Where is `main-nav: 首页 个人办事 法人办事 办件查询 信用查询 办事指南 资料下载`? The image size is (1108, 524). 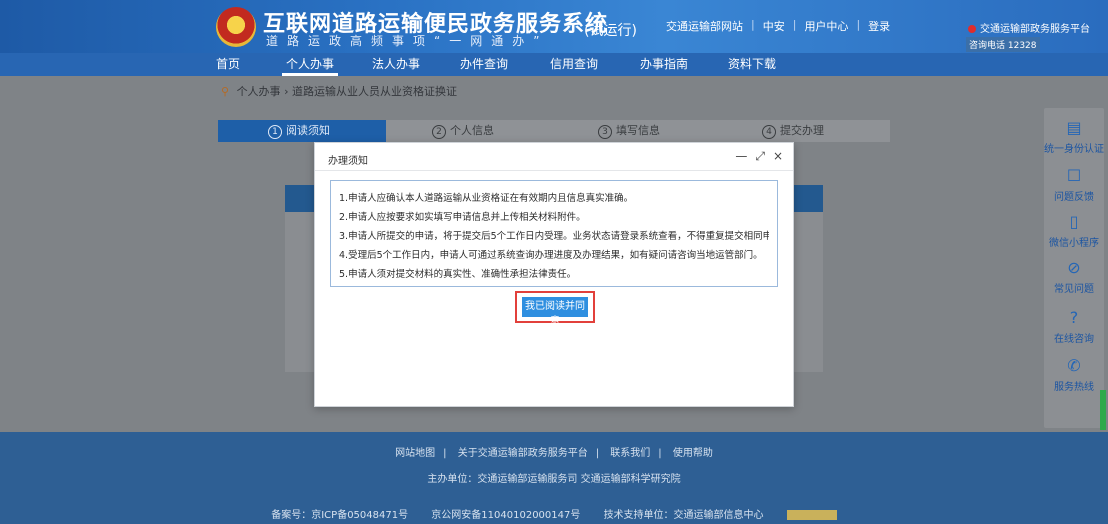 main-nav: 首页 个人办事 法人办事 办件查询 信用查询 办事指南 资料下载 is located at coordinates (554, 64).